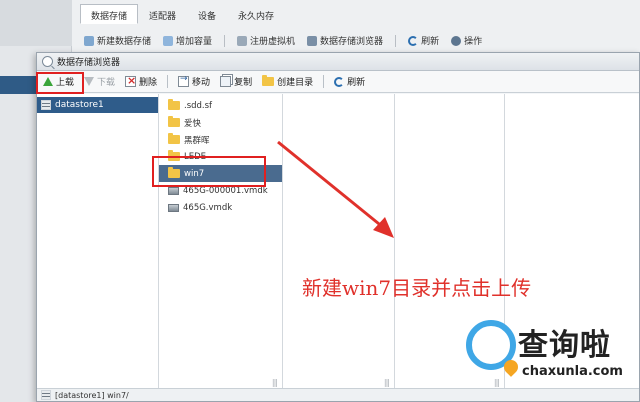 The width and height of the screenshot is (640, 402). Describe the element at coordinates (201, 83) in the screenshot. I see `move-label: 移动` at that location.